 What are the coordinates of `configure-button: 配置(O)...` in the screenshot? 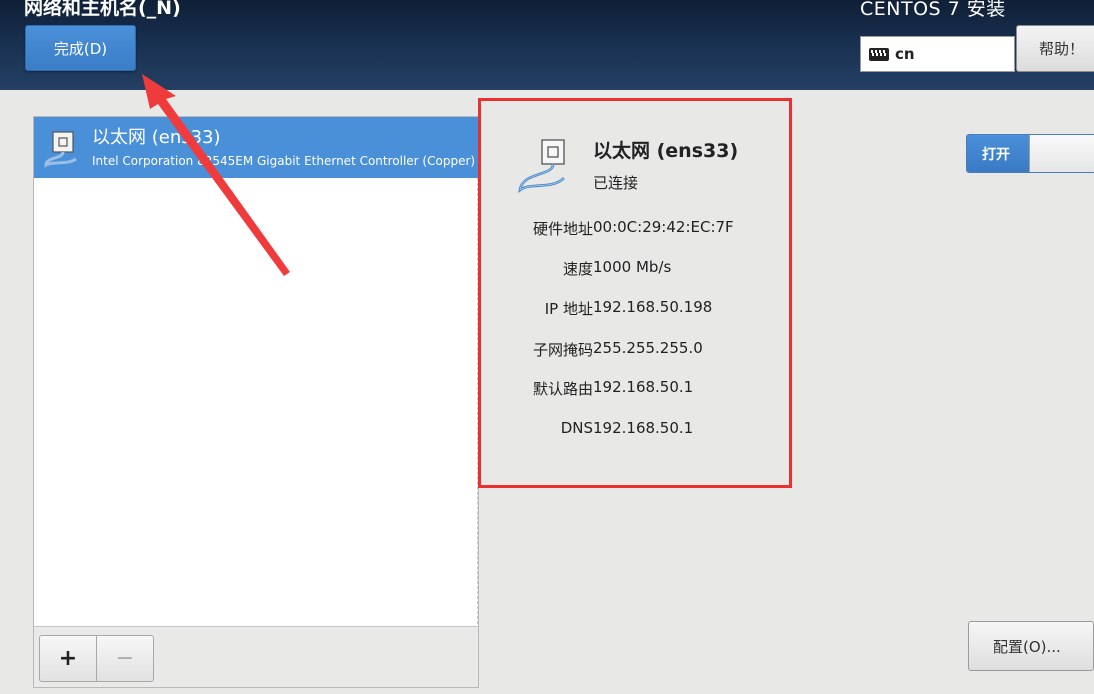 It's located at (1031, 646).